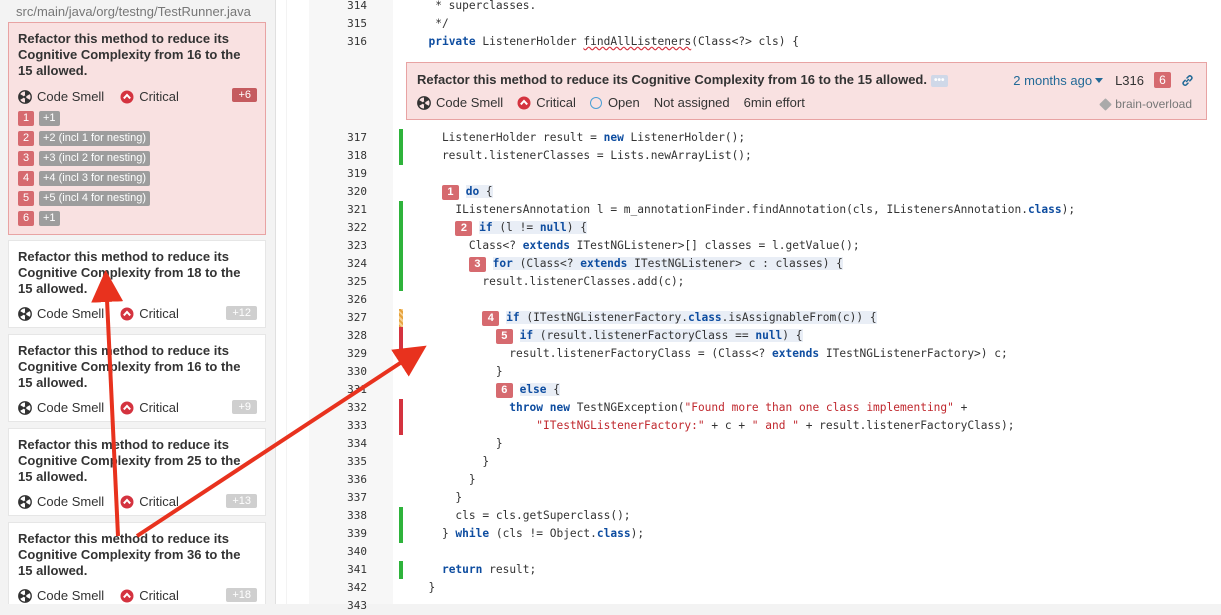 The image size is (1221, 615). Describe the element at coordinates (692, 102) in the screenshot. I see `issue-assignee: Not assigned` at that location.